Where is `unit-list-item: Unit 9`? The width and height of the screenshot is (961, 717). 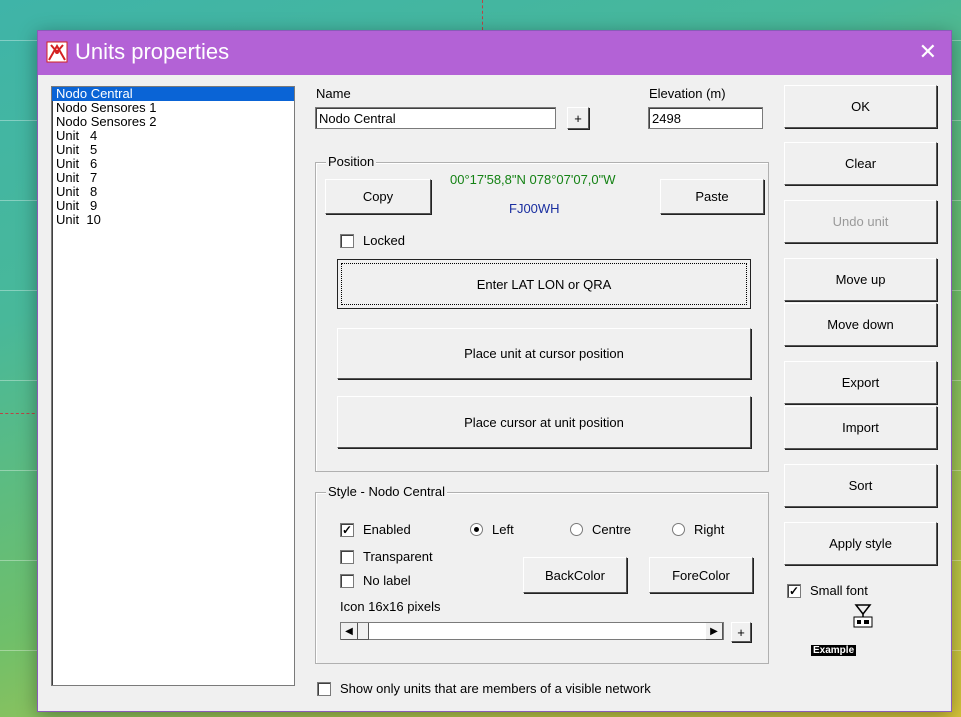
unit-list-item: Unit 9 is located at coordinates (173, 206).